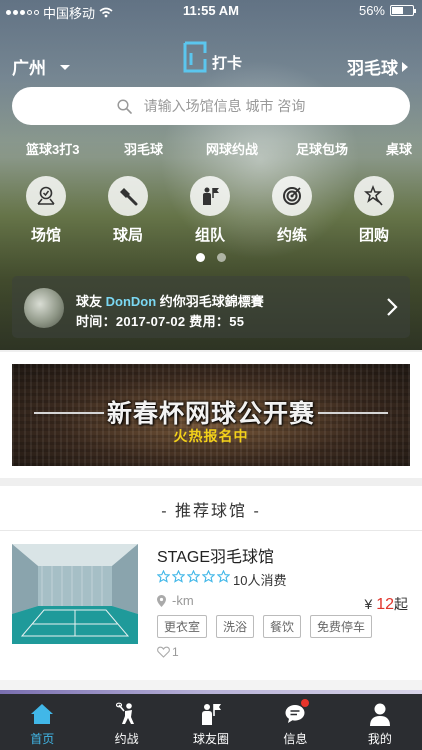  I want to click on tab-home: 首页, so click(42, 722).